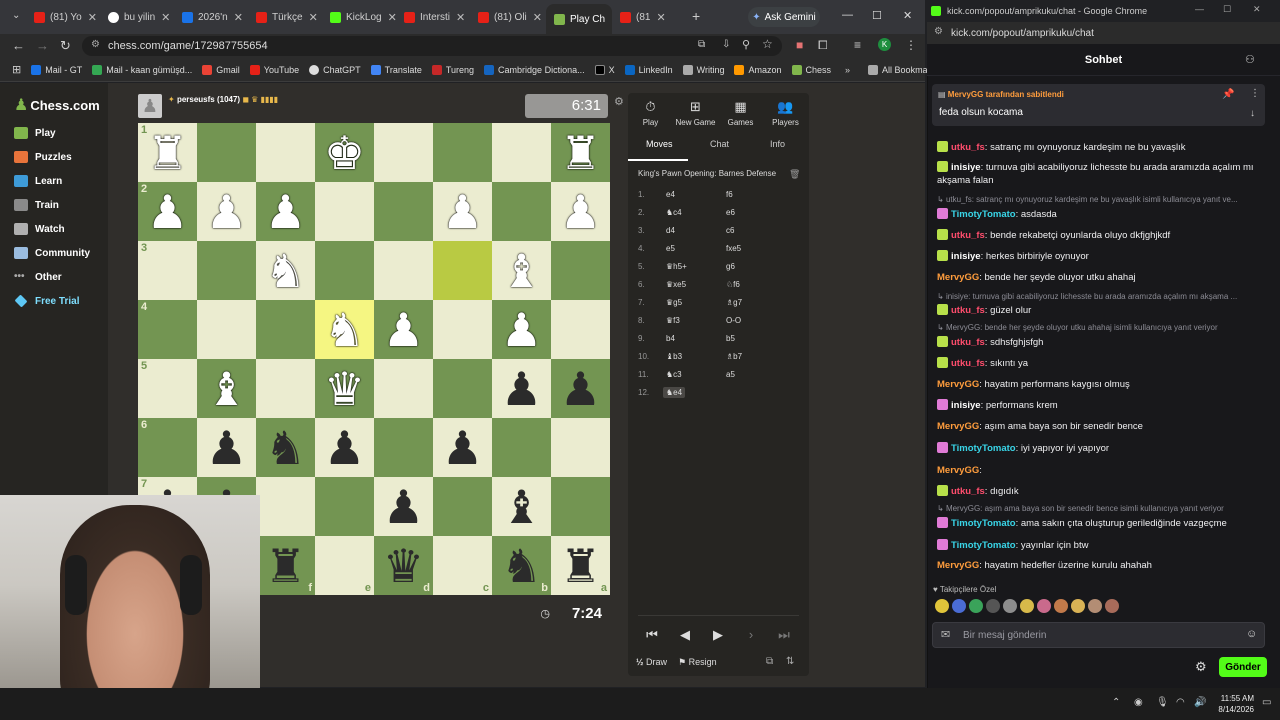  What do you see at coordinates (580, 270) in the screenshot?
I see `square-a3` at bounding box center [580, 270].